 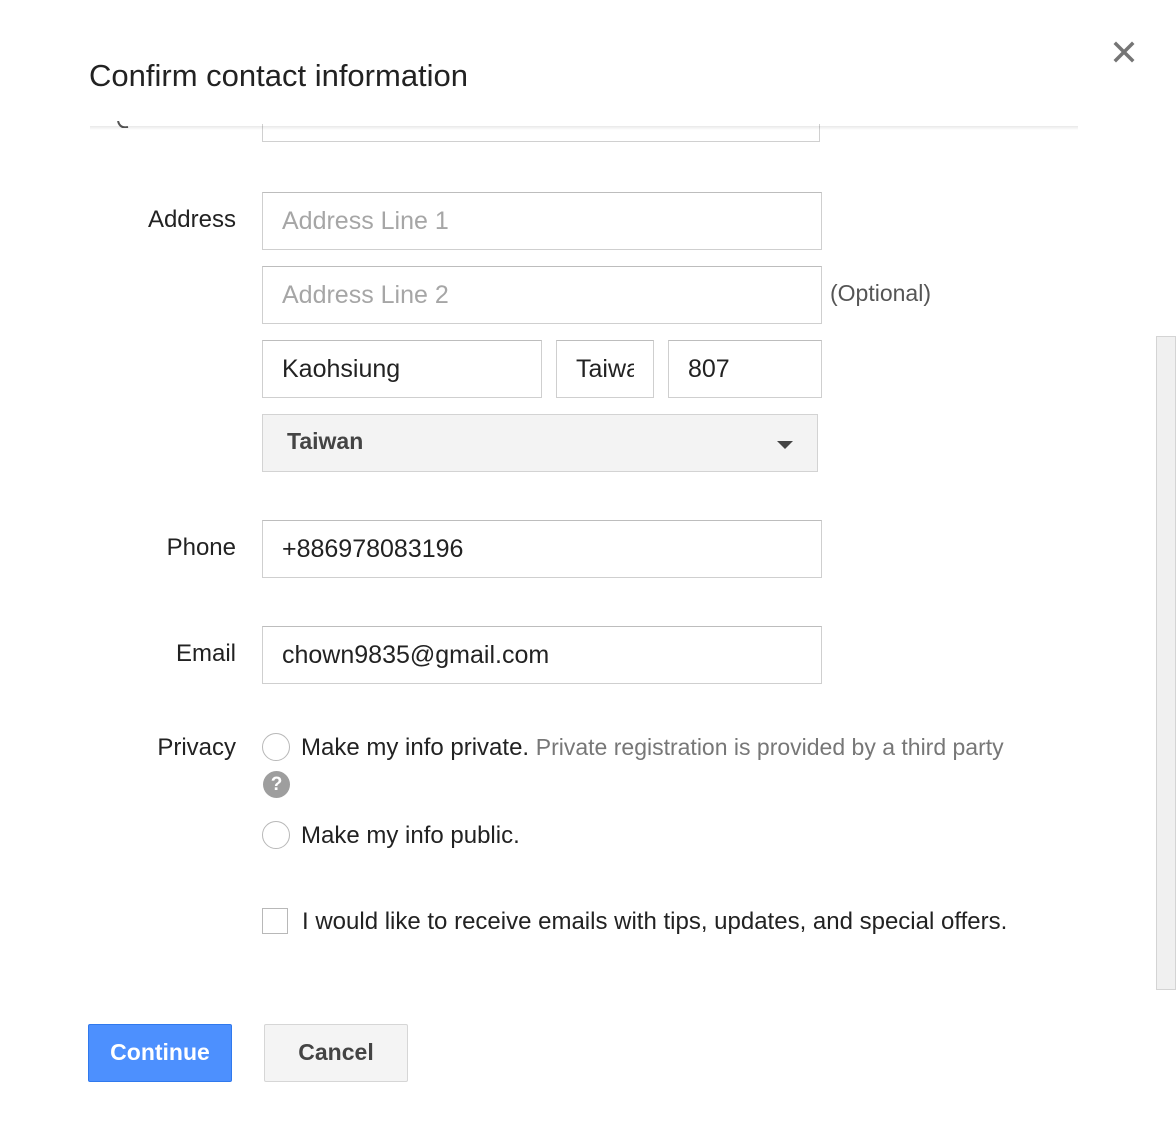 What do you see at coordinates (191, 219) in the screenshot?
I see `address-label: Address` at bounding box center [191, 219].